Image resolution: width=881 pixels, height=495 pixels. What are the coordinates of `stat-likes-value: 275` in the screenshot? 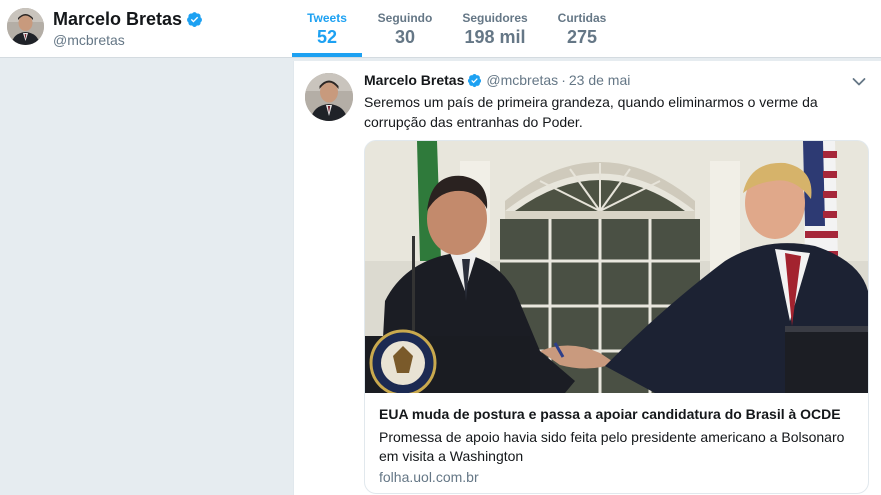 It's located at (582, 37).